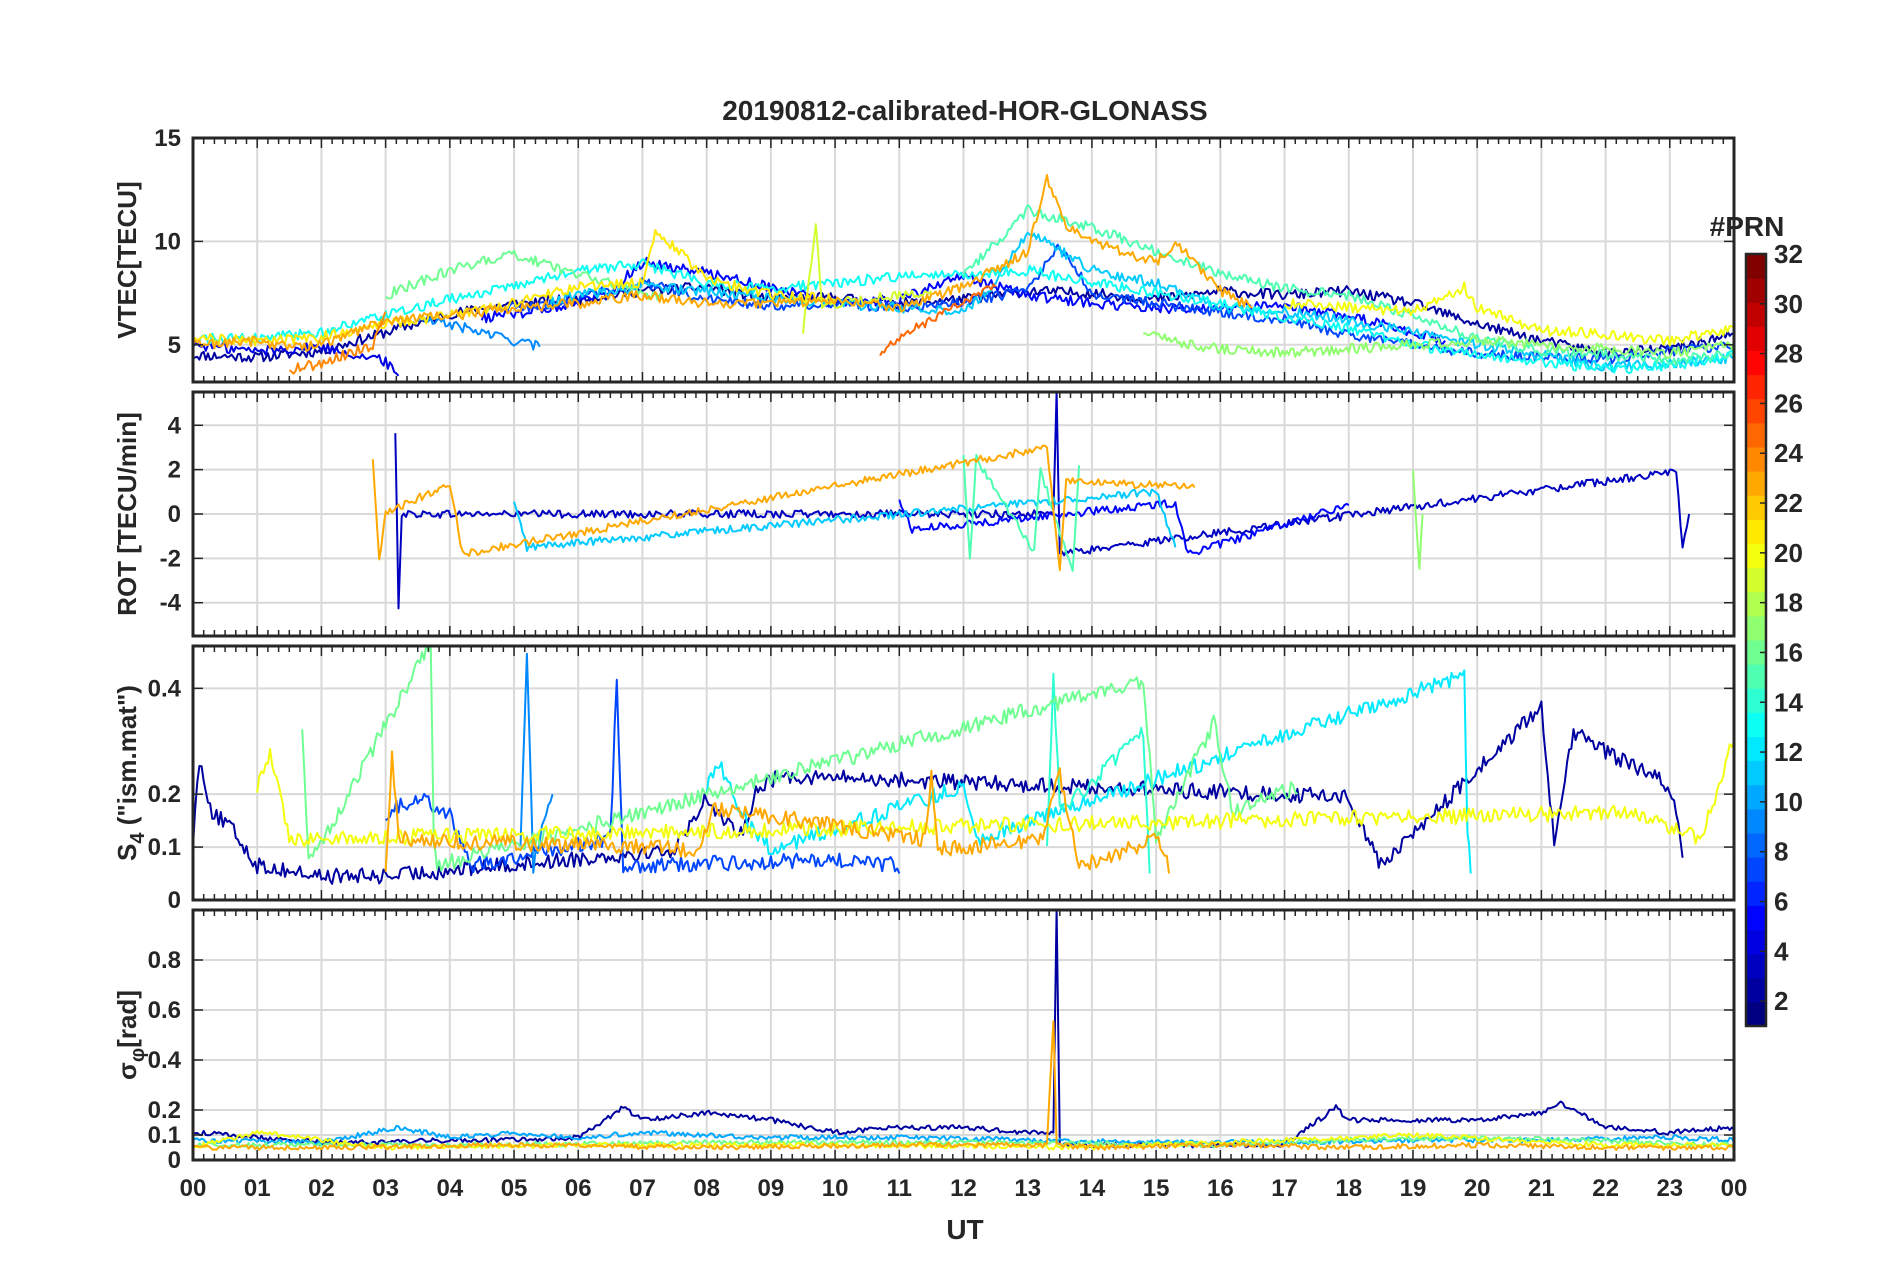 This screenshot has height=1272, width=1902. Describe the element at coordinates (1788, 802) in the screenshot. I see `colorbar-tick-label: 10` at that location.